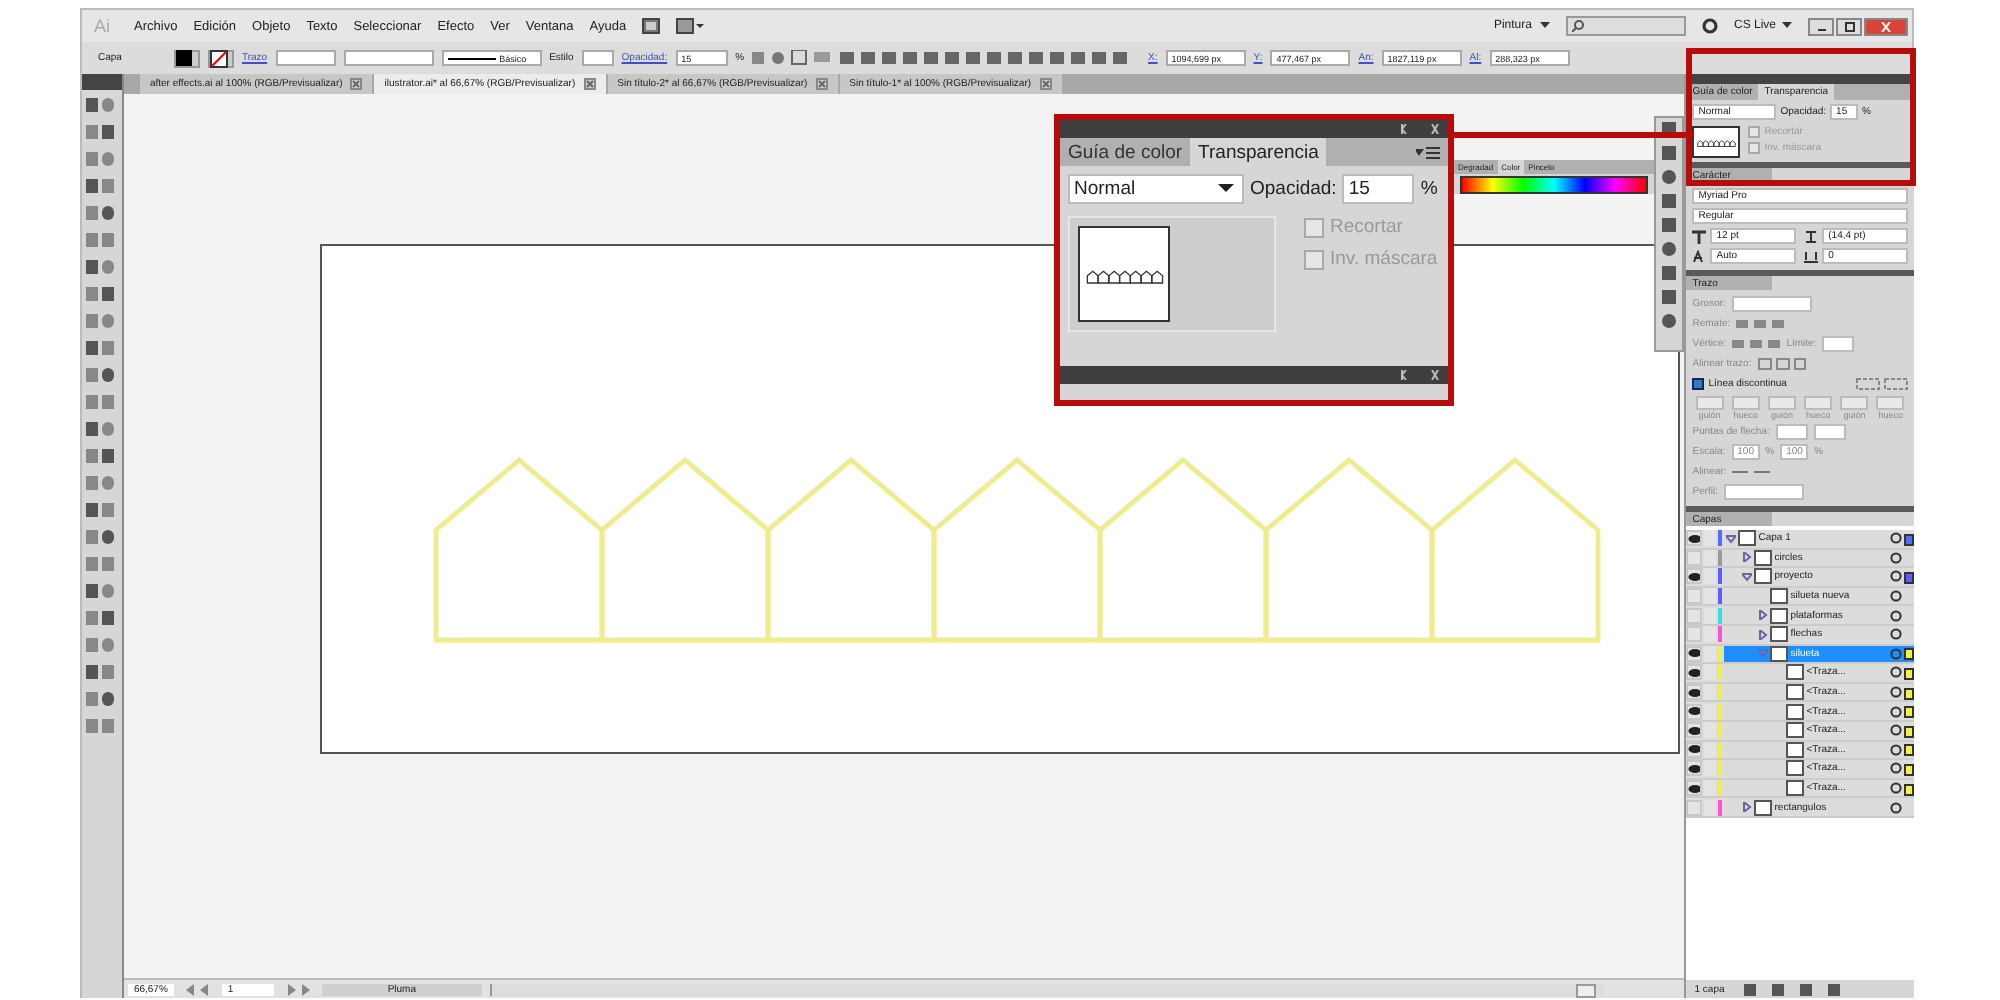 The height and width of the screenshot is (1000, 2000). Describe the element at coordinates (1293, 189) in the screenshot. I see `opacity-label: Opacidad:` at that location.